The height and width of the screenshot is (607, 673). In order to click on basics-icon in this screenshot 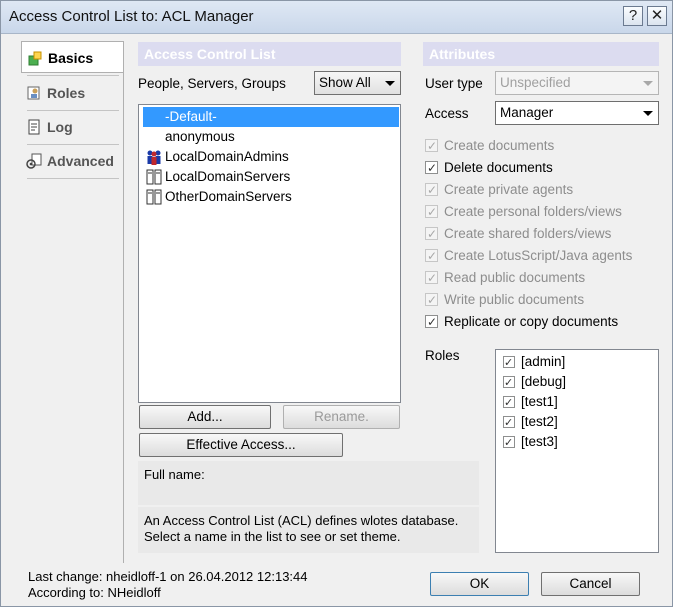, I will do `click(35, 58)`.